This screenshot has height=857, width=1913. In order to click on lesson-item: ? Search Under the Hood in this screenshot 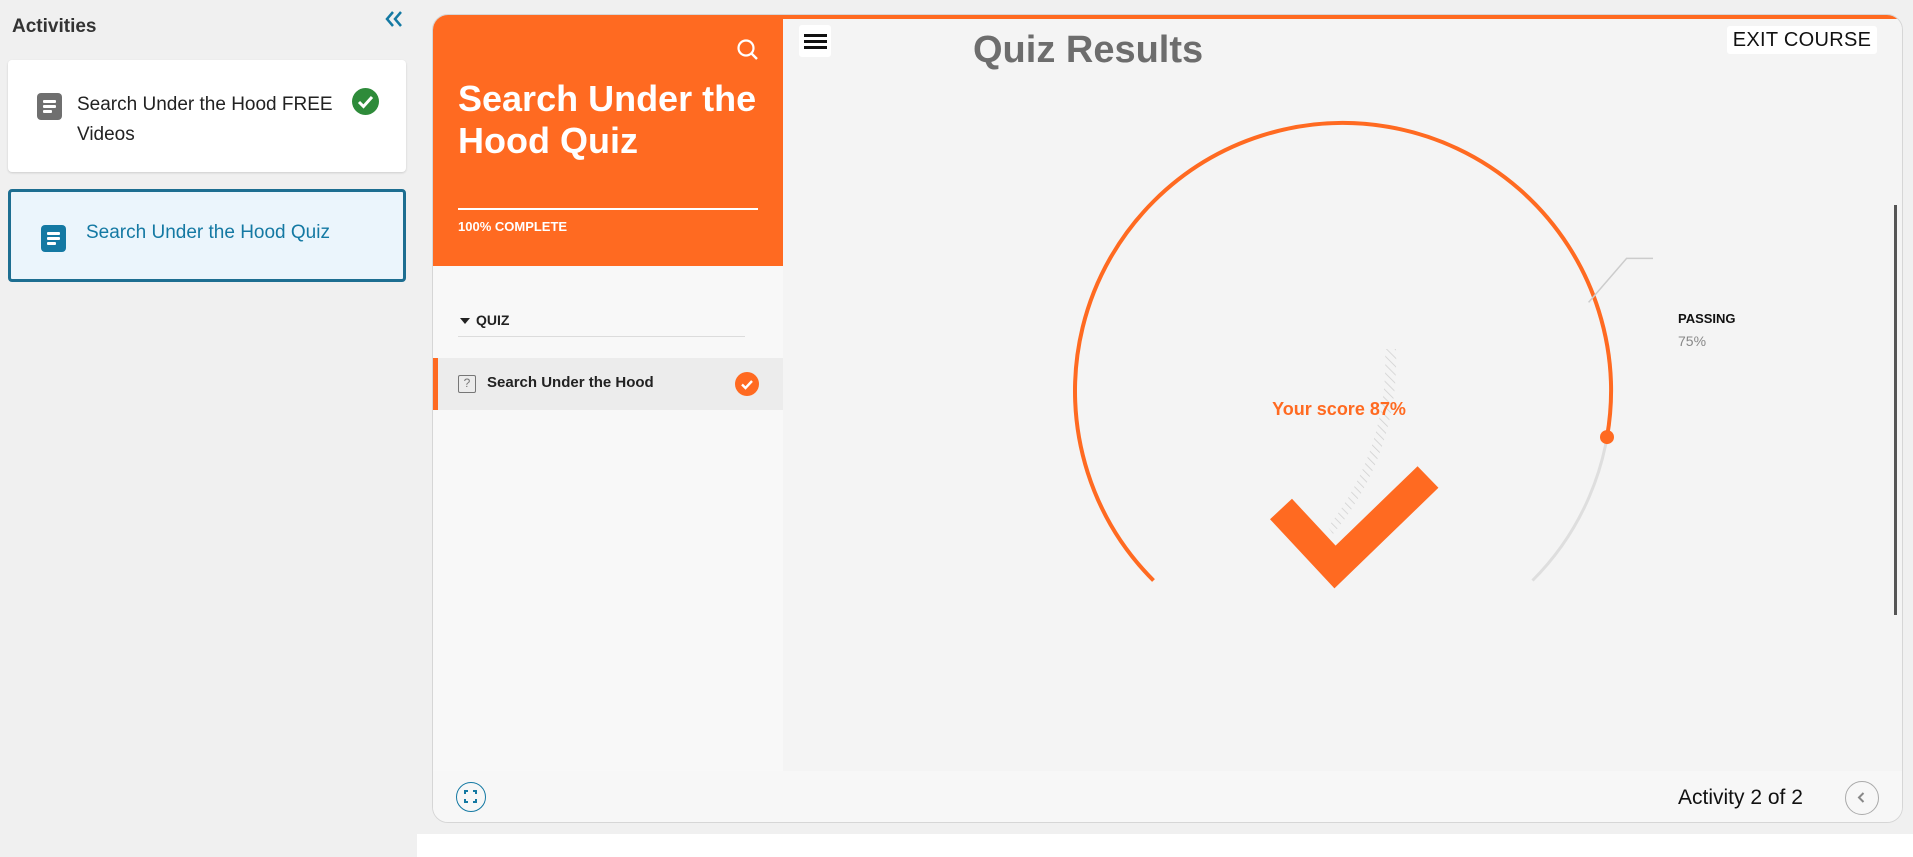, I will do `click(608, 384)`.